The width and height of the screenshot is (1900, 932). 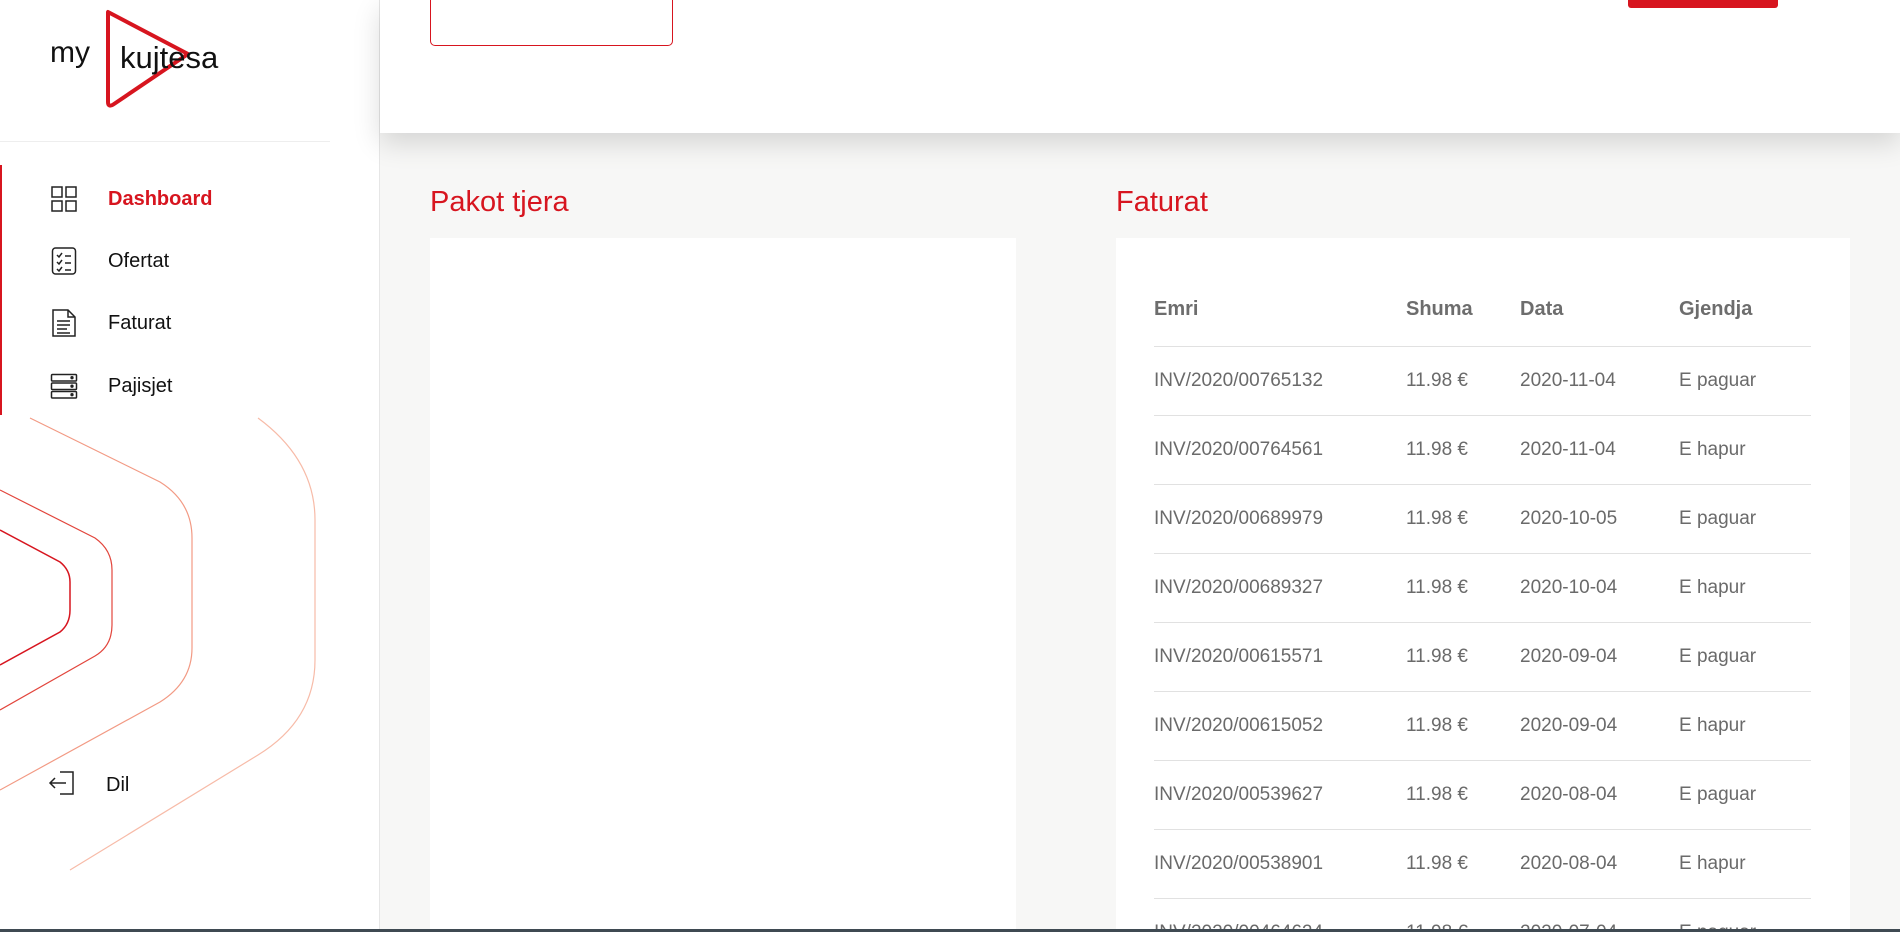 I want to click on sidebar-item-faturat: Faturat, so click(x=110, y=323).